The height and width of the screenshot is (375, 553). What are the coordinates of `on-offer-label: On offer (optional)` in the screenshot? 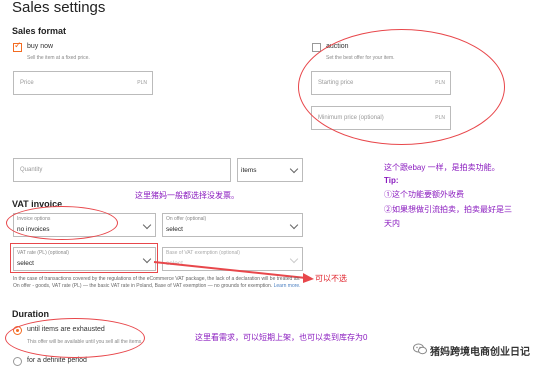 It's located at (186, 219).